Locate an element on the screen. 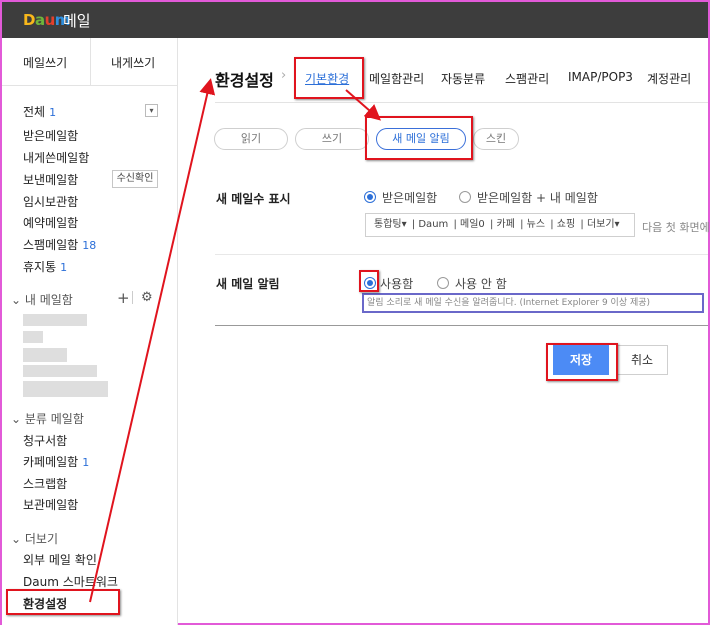  sidebar-item-cafe: 카페메일함 1 is located at coordinates (56, 461).